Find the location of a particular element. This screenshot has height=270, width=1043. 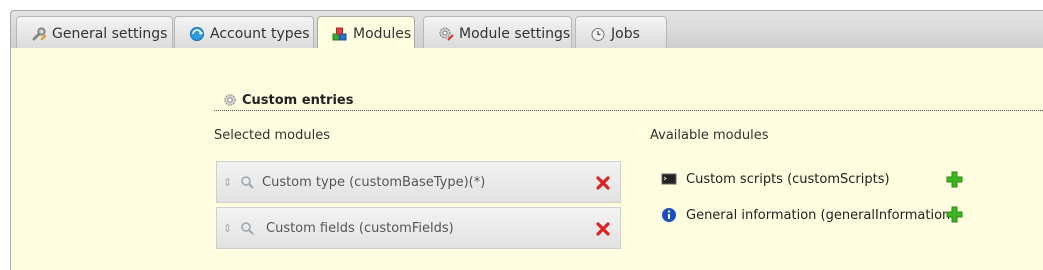

module-settings-icon is located at coordinates (446, 34).